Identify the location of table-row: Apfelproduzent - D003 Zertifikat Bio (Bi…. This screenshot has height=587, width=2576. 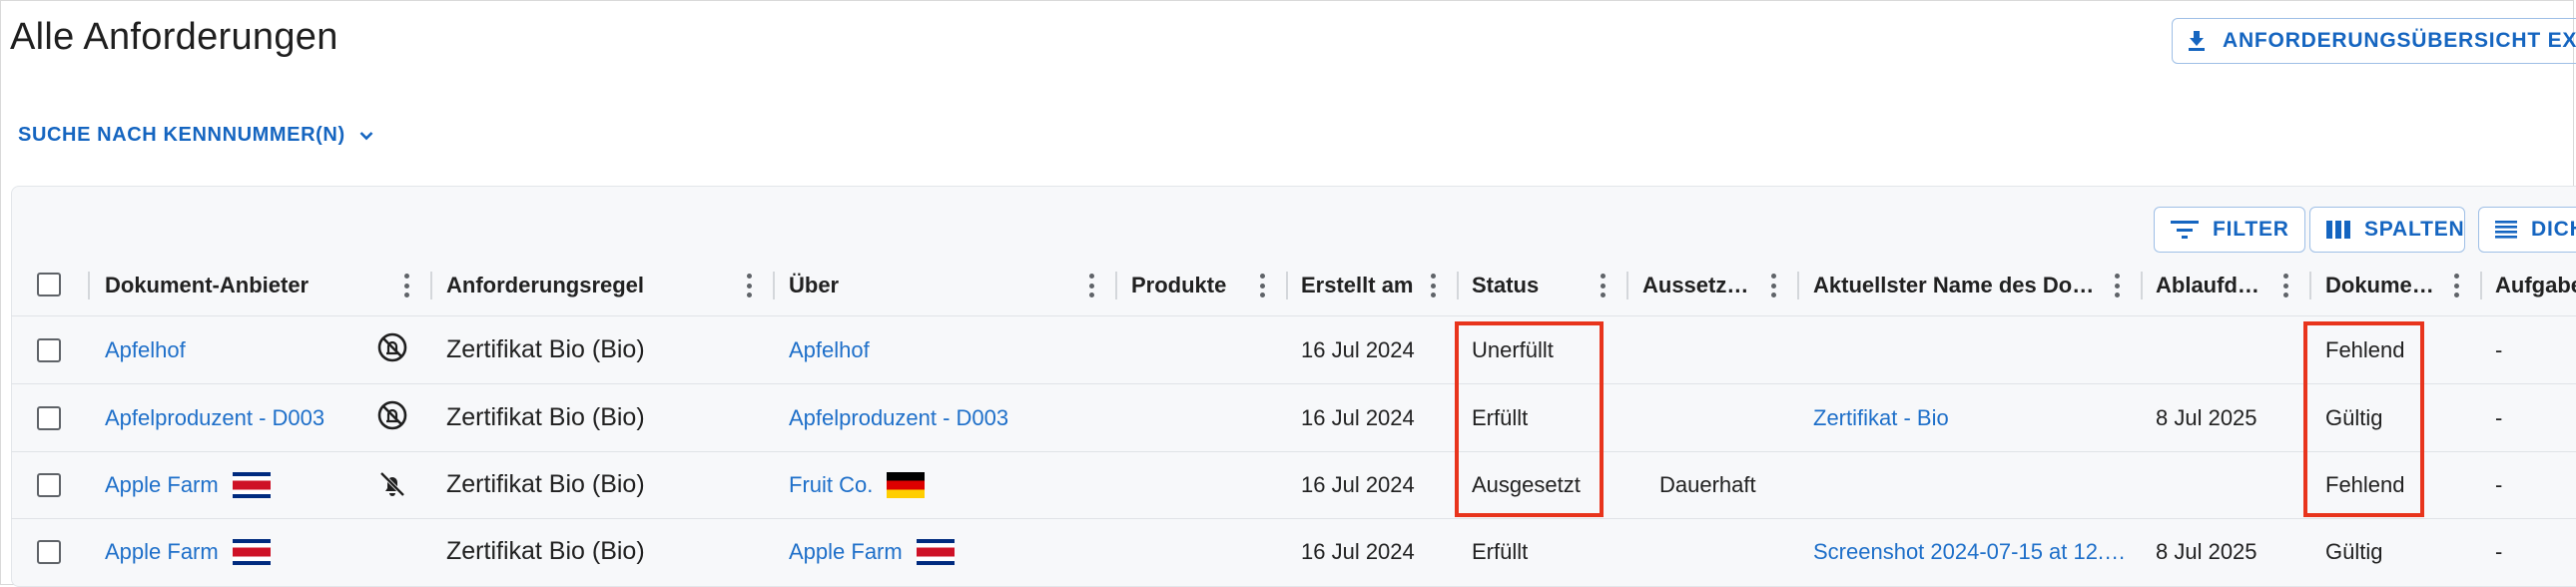
(1293, 418).